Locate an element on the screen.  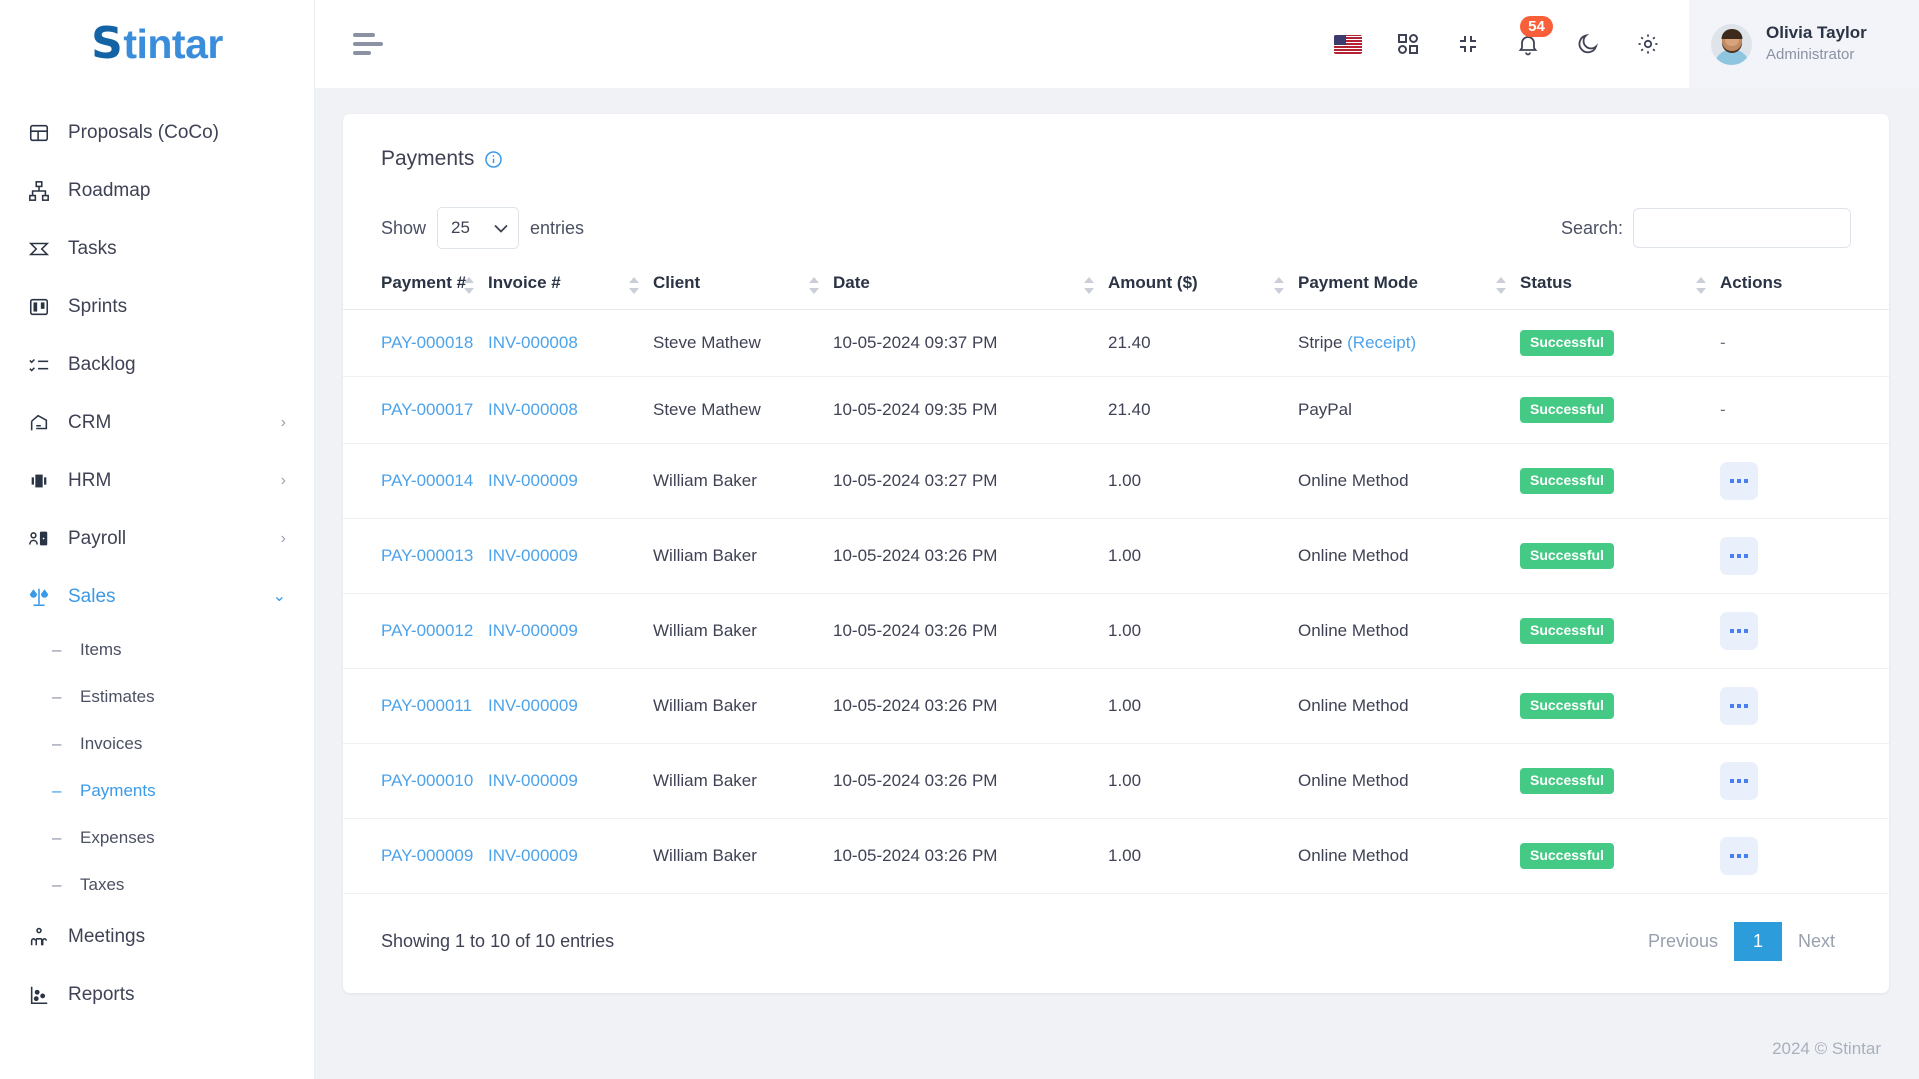
moon-icon is located at coordinates (1588, 44).